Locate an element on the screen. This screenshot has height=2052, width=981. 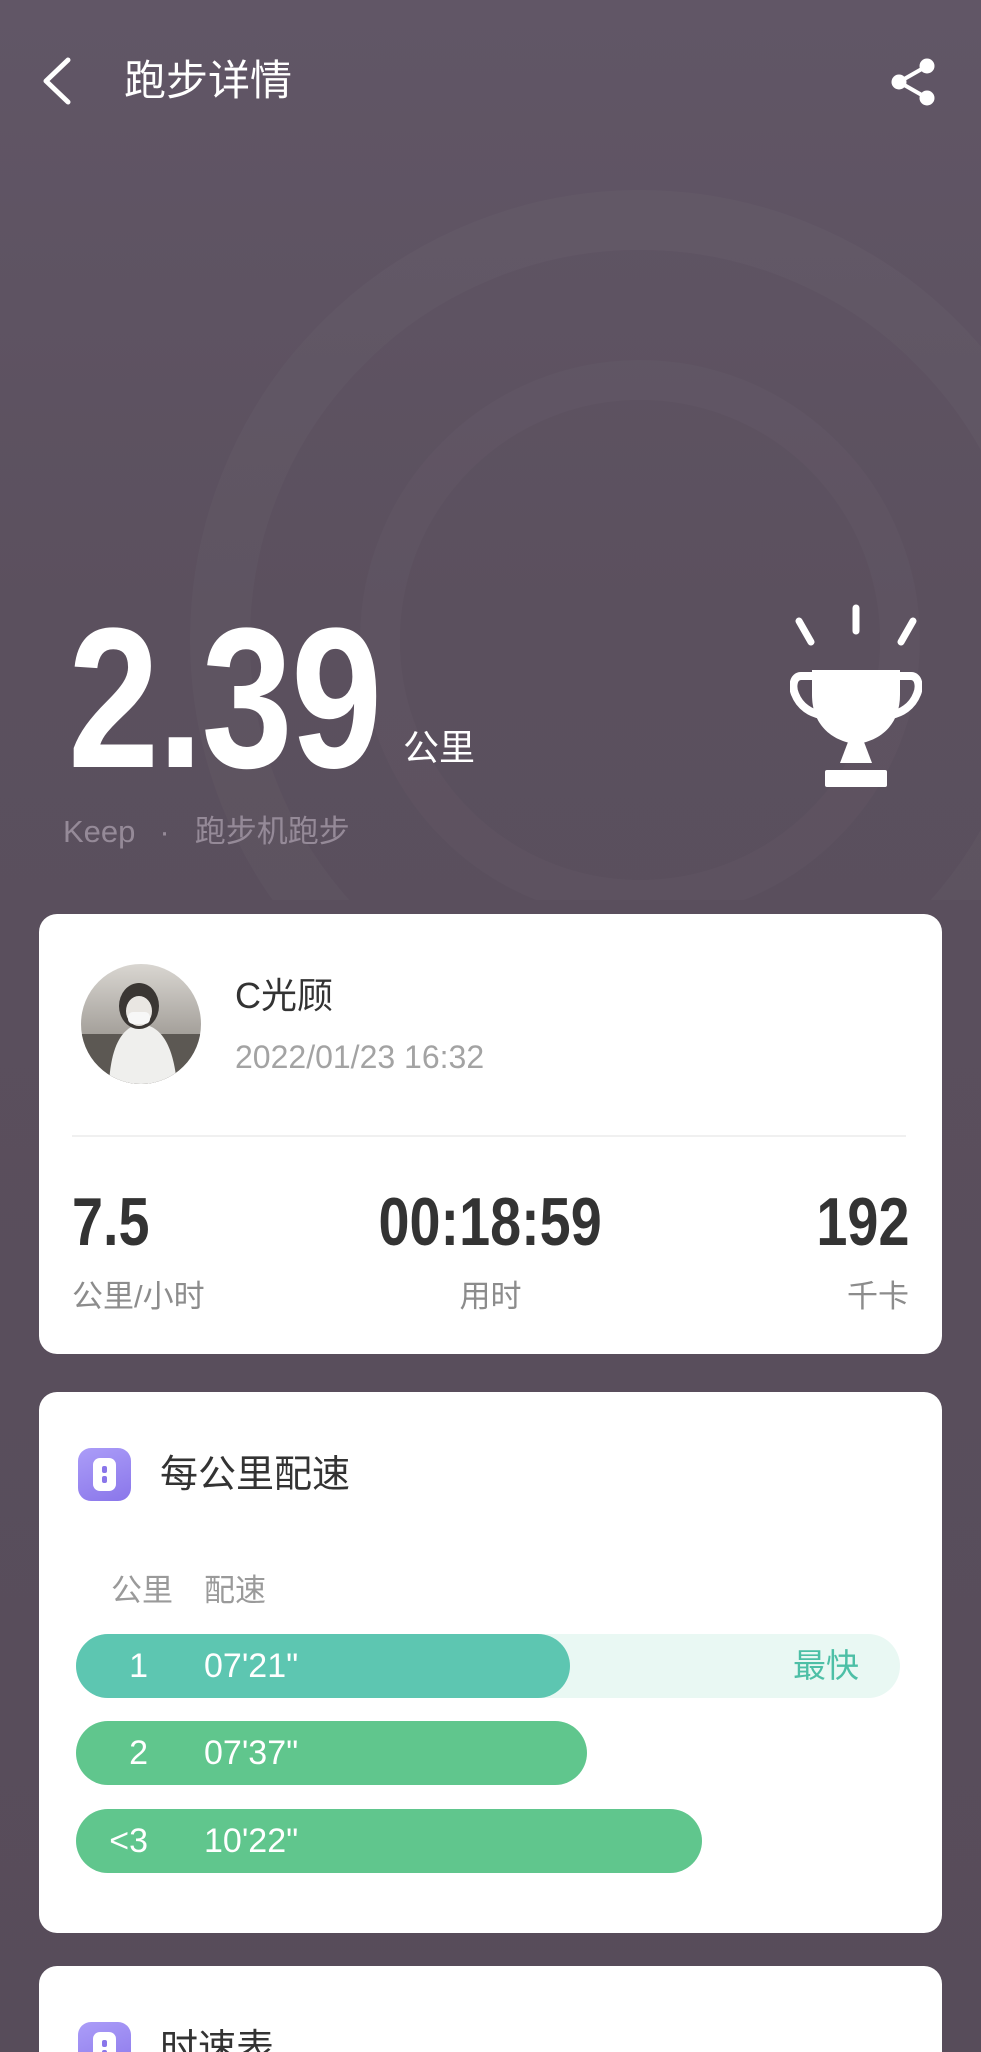
divider is located at coordinates (489, 1136).